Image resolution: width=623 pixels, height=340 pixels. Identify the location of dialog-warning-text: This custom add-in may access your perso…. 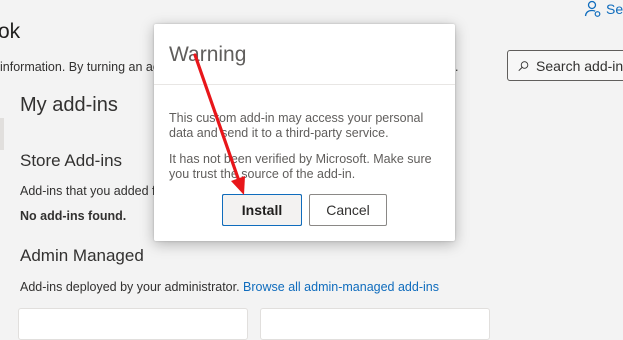
(296, 125).